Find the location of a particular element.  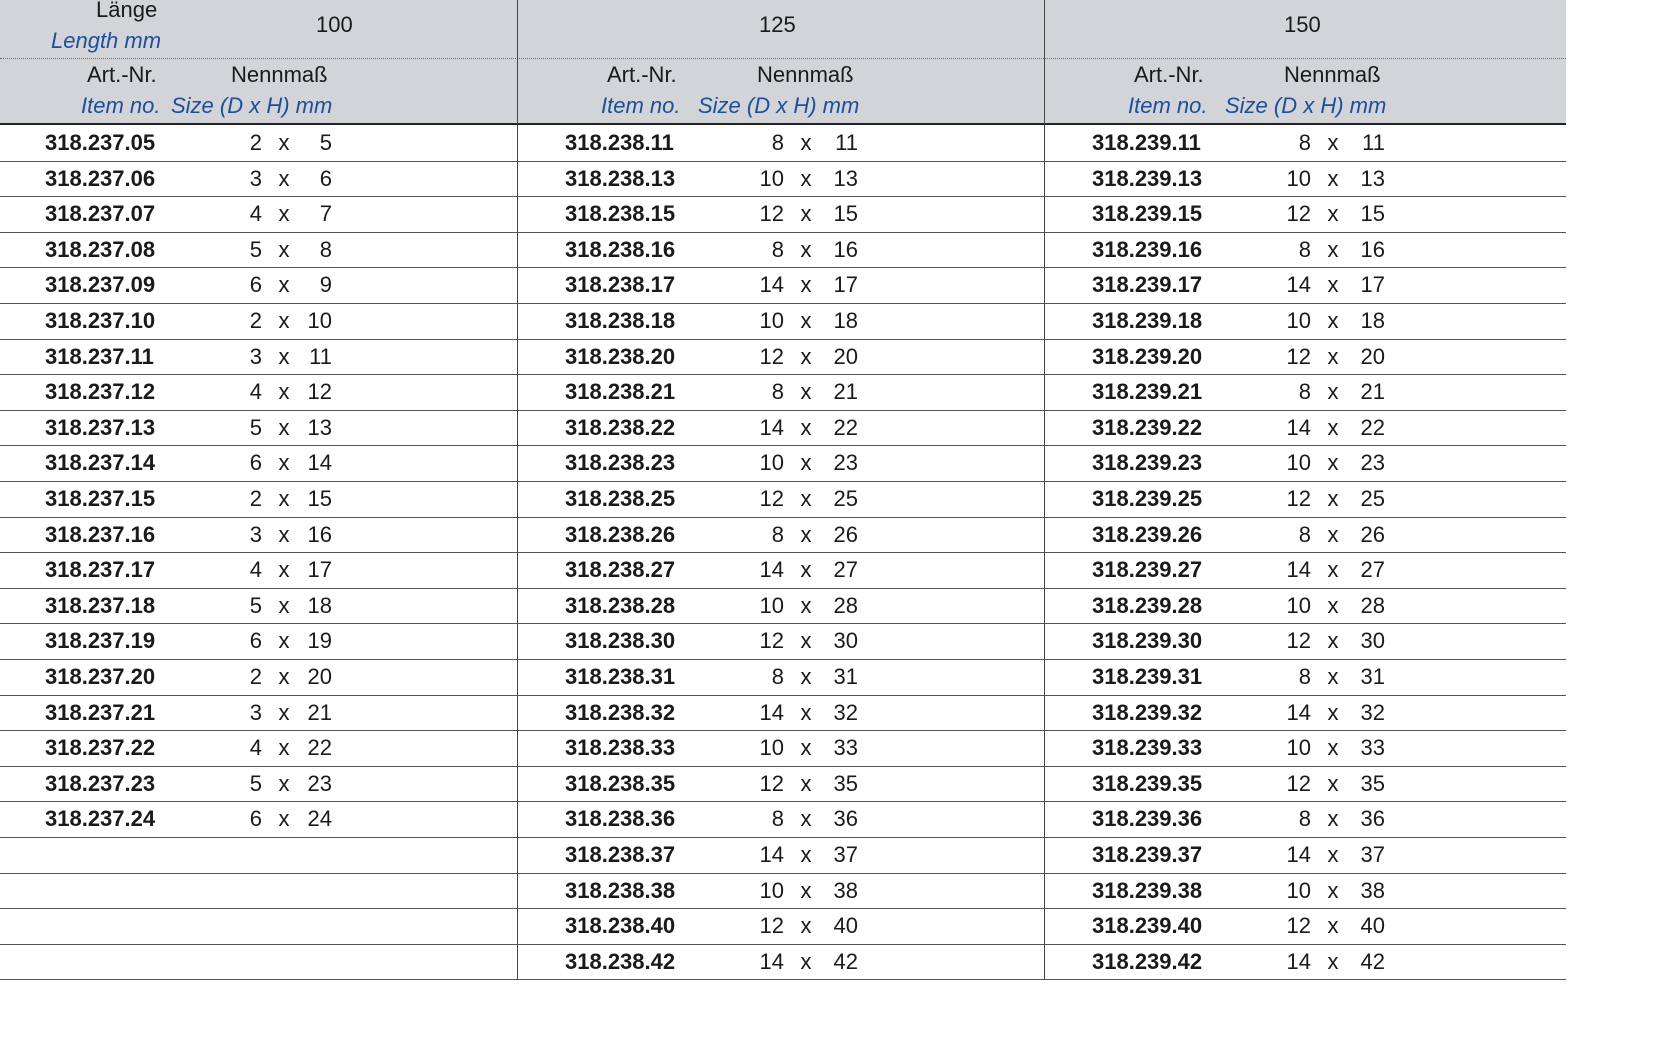

size-height: 26 is located at coordinates (1372, 534).